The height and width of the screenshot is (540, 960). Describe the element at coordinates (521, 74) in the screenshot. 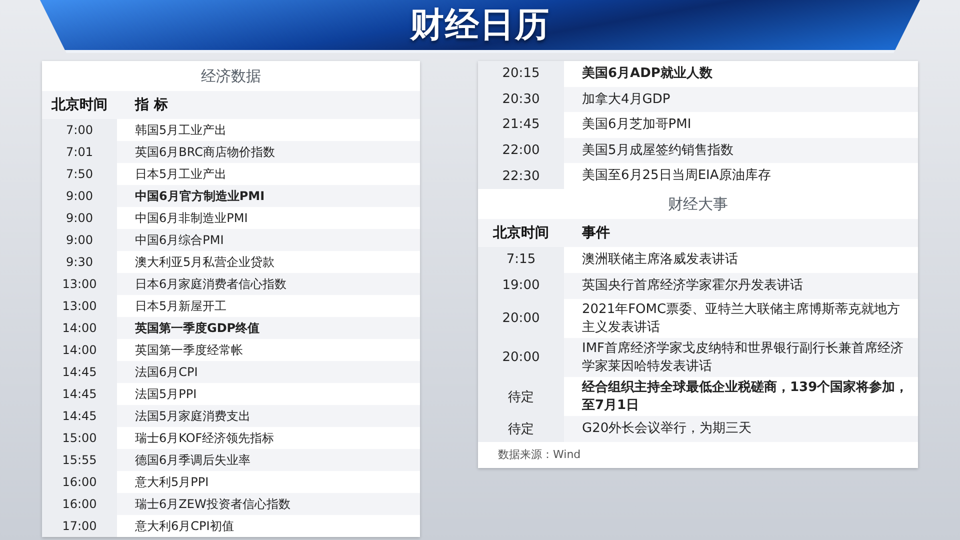

I see `time-cell: 20:15` at that location.